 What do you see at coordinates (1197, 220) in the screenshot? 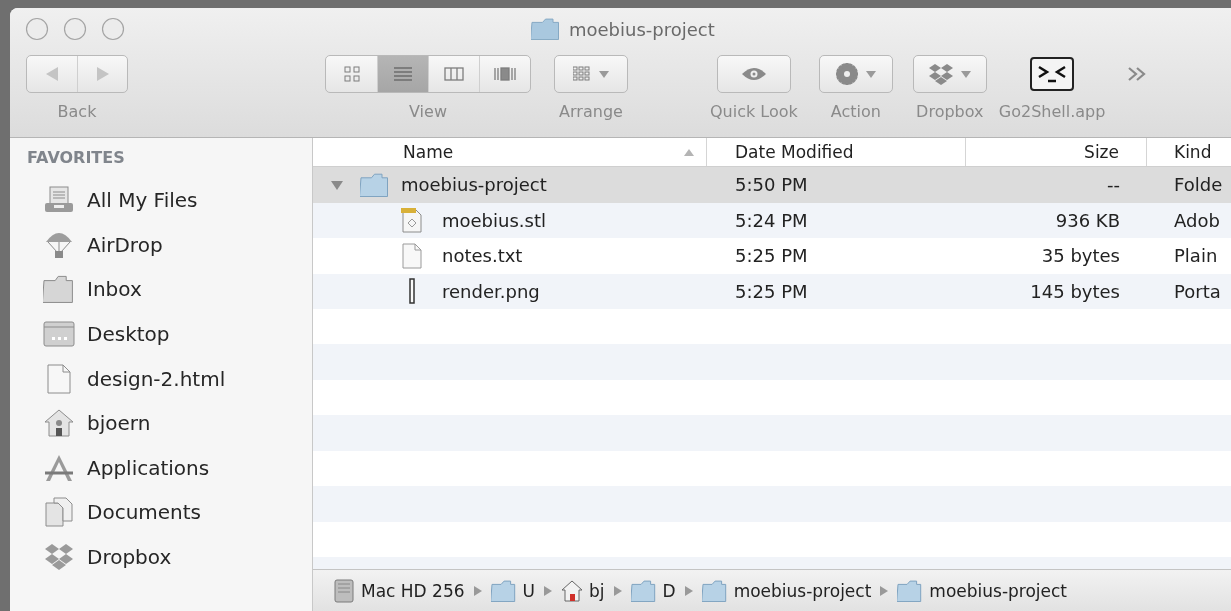
I see `table-cell-text: Adob` at bounding box center [1197, 220].